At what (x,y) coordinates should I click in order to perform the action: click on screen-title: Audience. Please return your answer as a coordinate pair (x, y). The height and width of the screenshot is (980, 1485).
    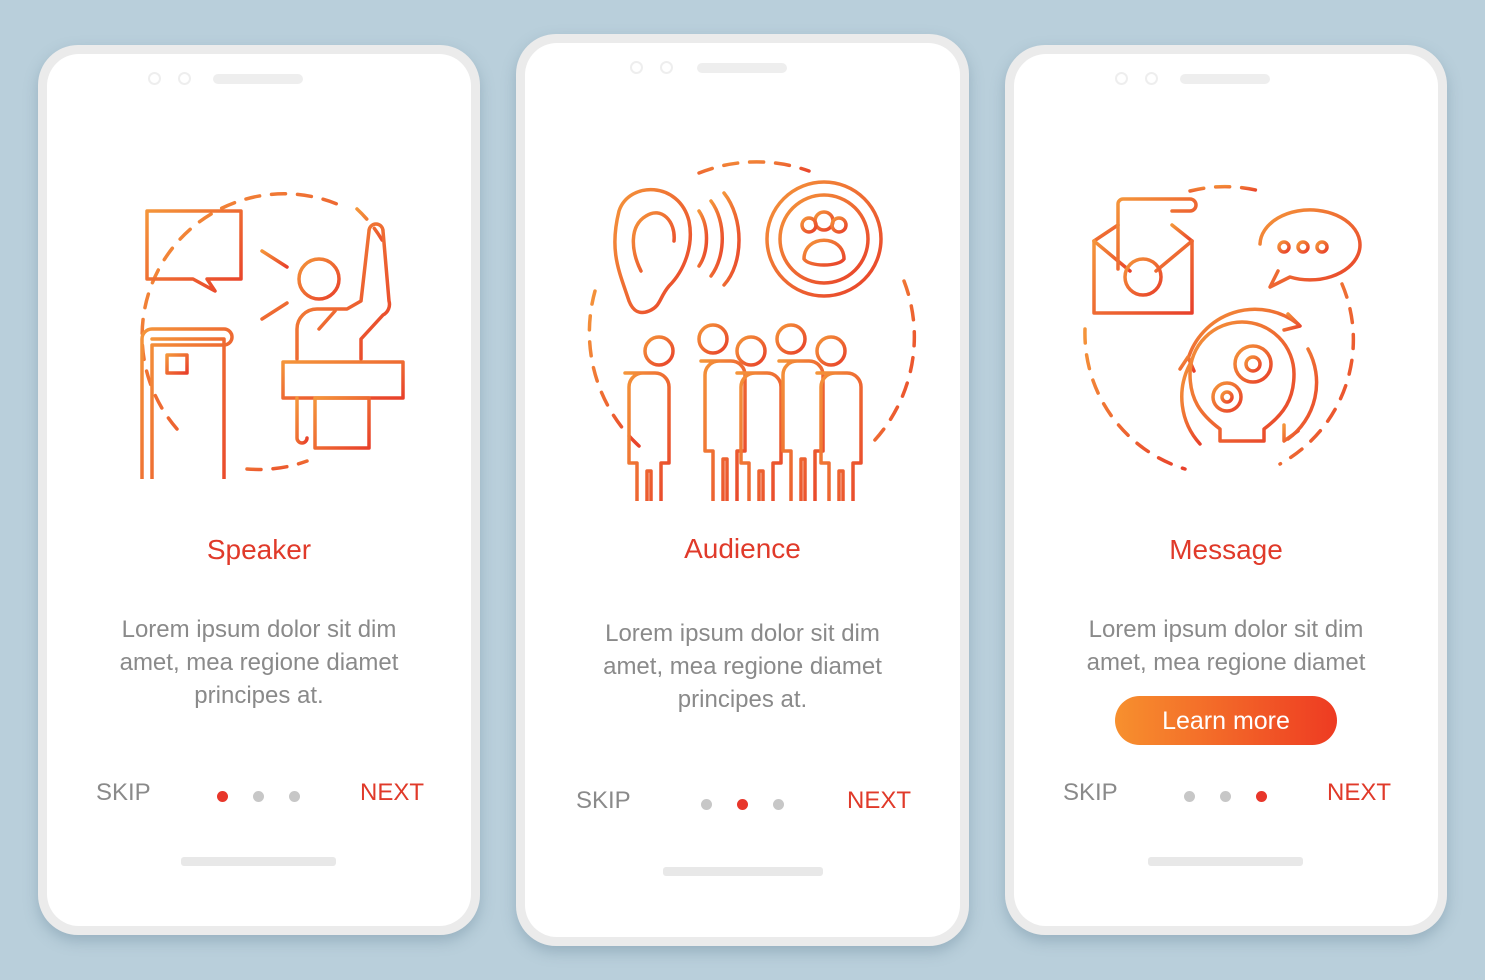
    Looking at the image, I should click on (742, 548).